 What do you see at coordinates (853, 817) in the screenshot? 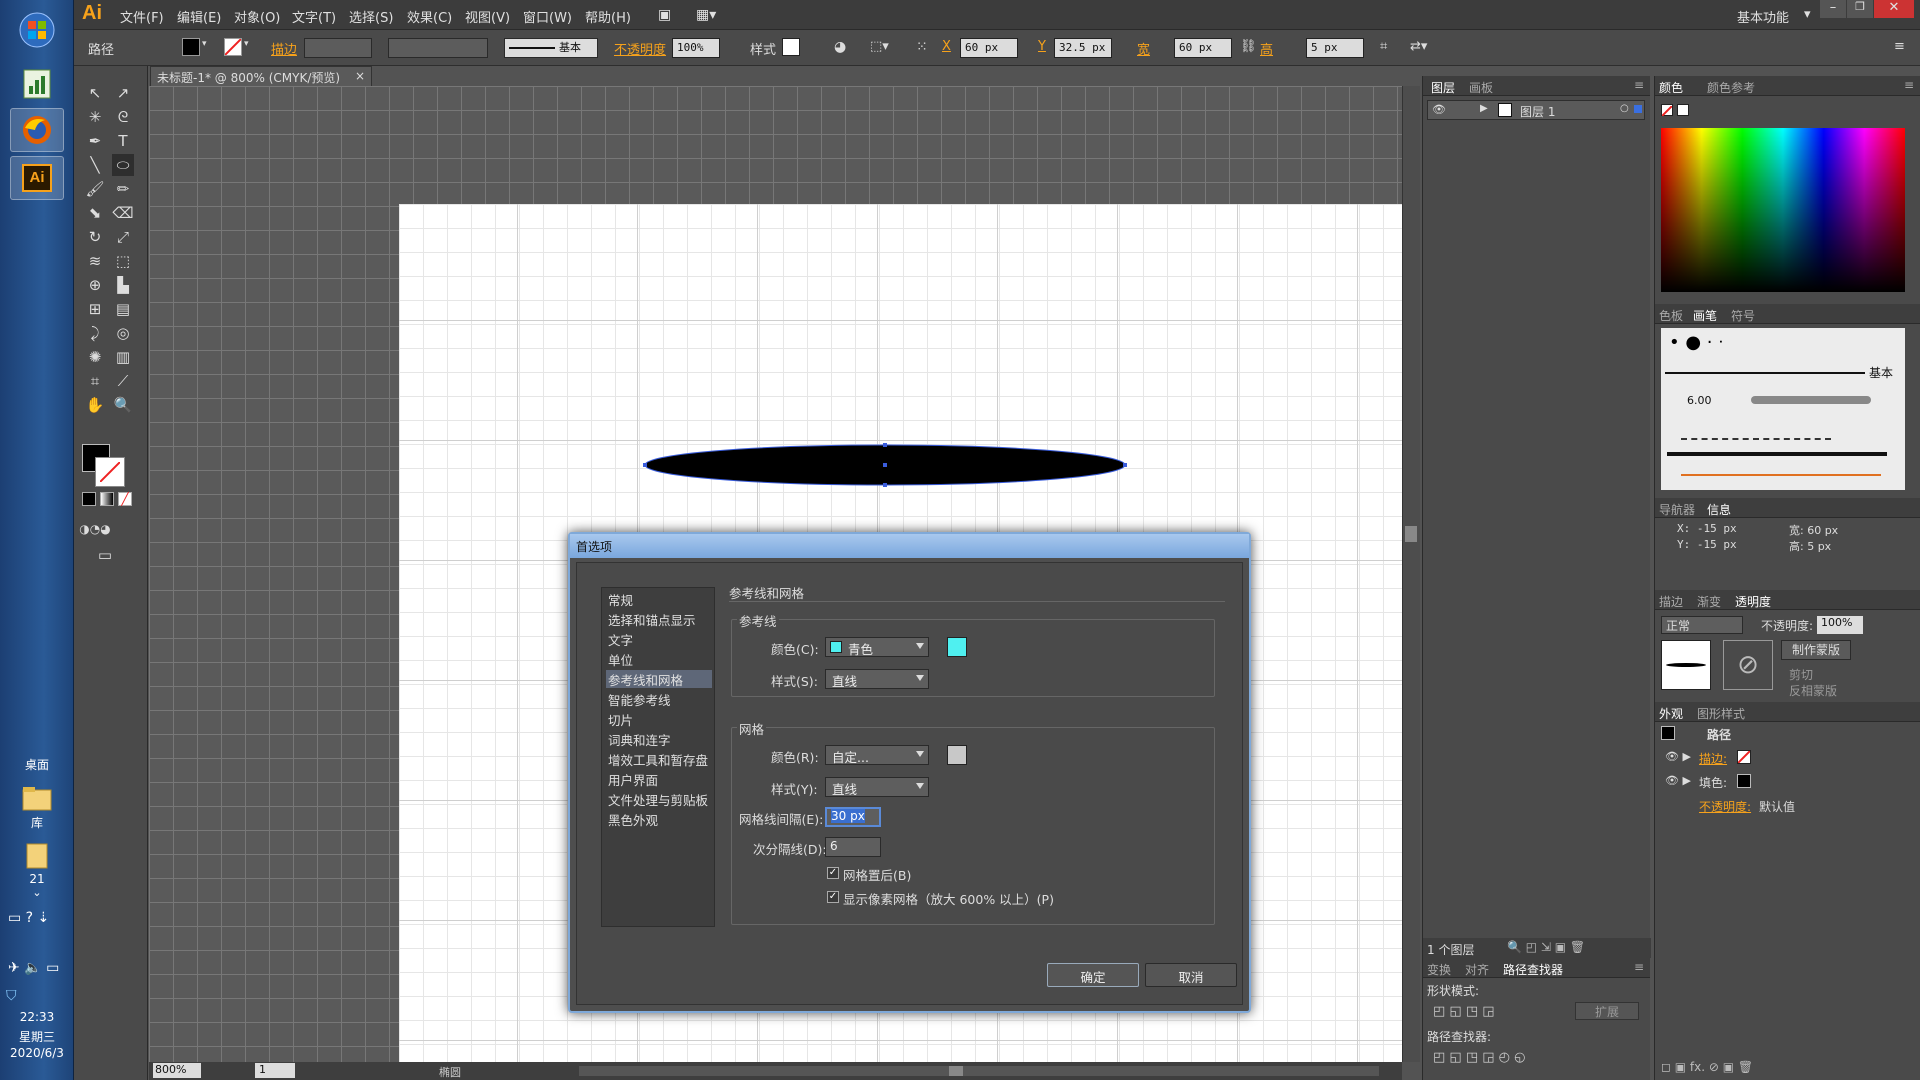
I see `grid-spacing-input: 30 px` at bounding box center [853, 817].